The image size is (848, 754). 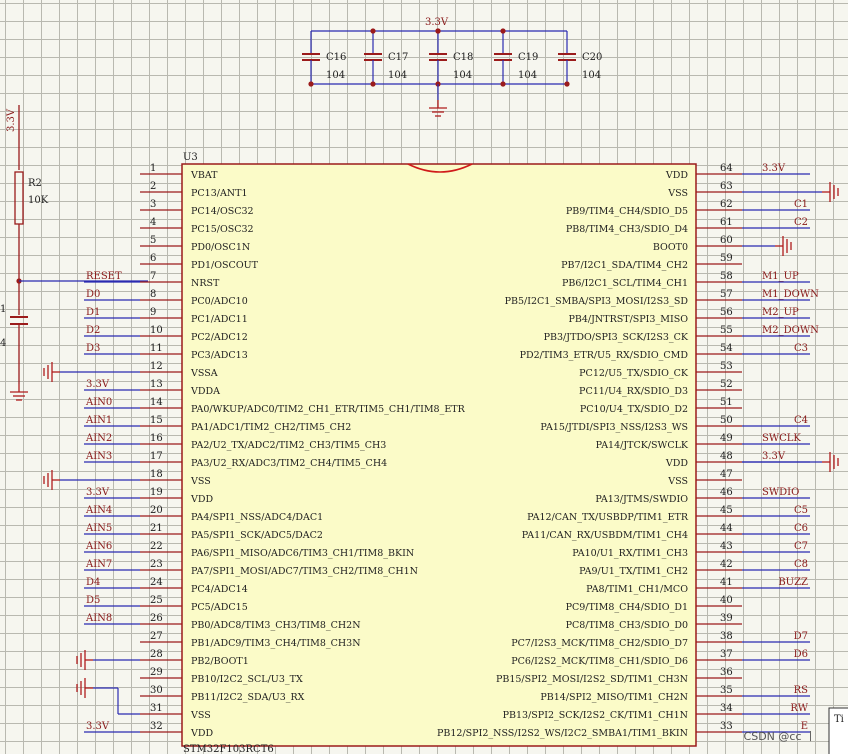 What do you see at coordinates (801, 348) in the screenshot?
I see `net-label: C3` at bounding box center [801, 348].